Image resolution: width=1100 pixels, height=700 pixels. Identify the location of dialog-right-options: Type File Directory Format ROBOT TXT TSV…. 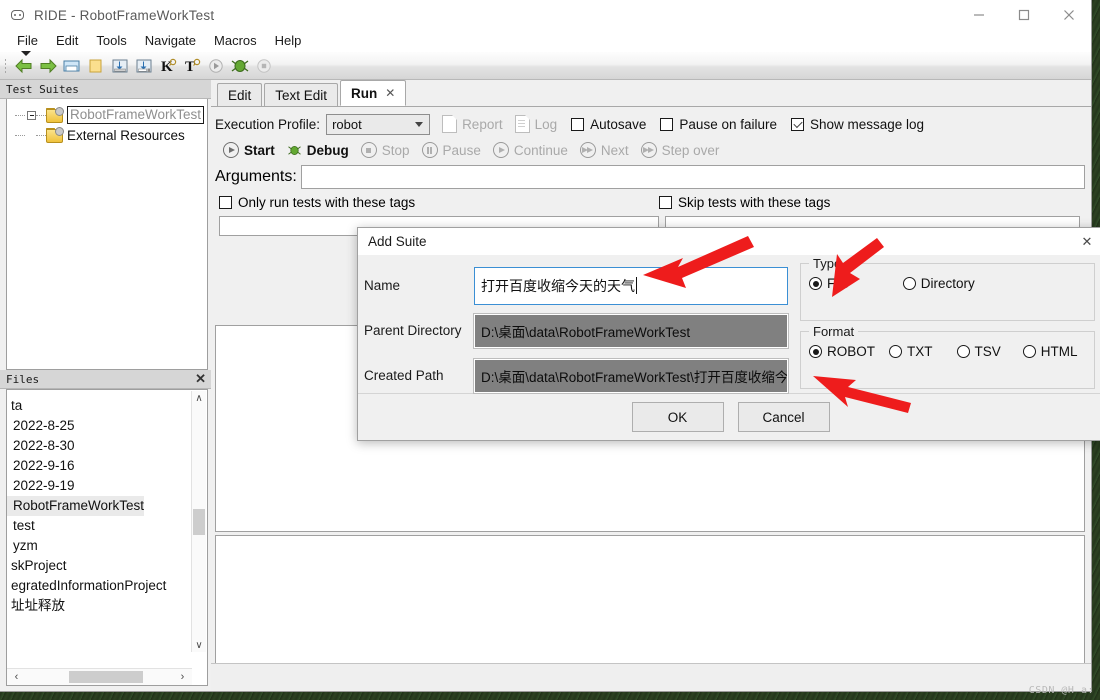
(944, 324).